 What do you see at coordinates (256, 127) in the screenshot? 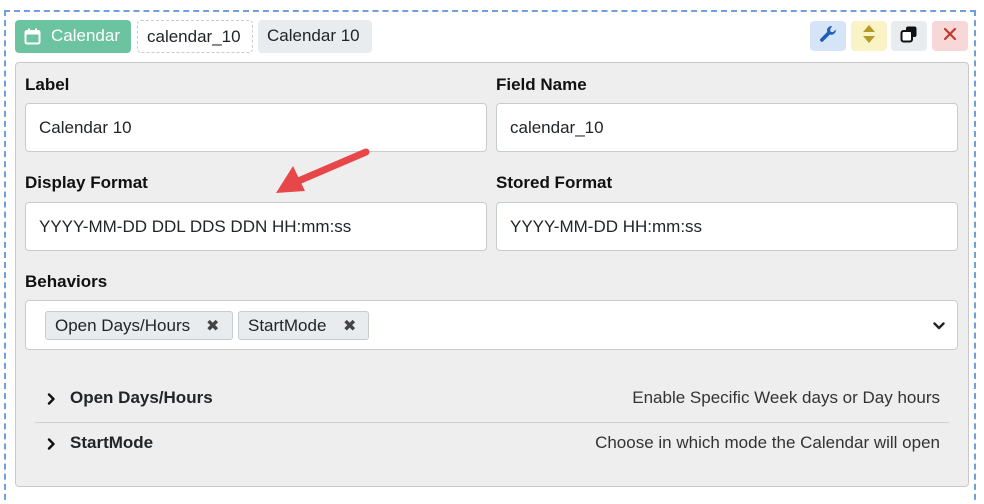
I see `label-input` at bounding box center [256, 127].